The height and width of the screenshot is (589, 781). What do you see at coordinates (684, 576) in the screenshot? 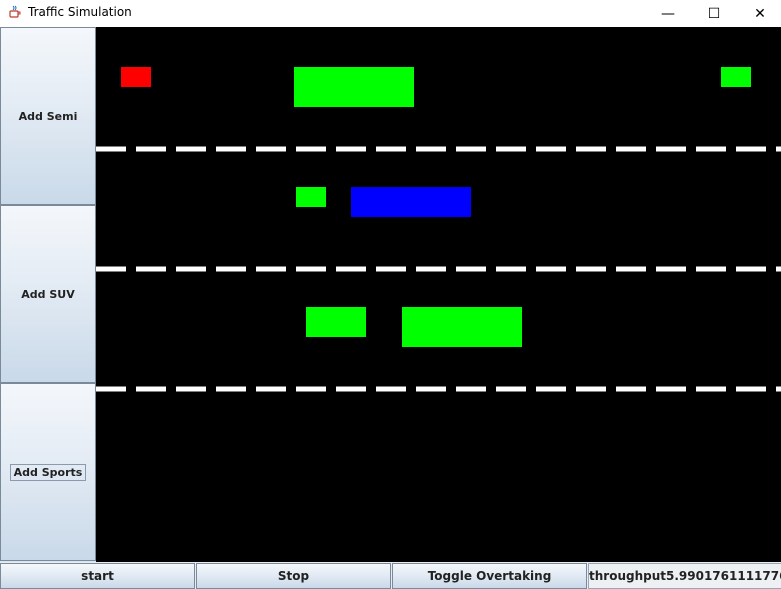
I see `throughput-readout: throughput5.990176111177669E-8` at bounding box center [684, 576].